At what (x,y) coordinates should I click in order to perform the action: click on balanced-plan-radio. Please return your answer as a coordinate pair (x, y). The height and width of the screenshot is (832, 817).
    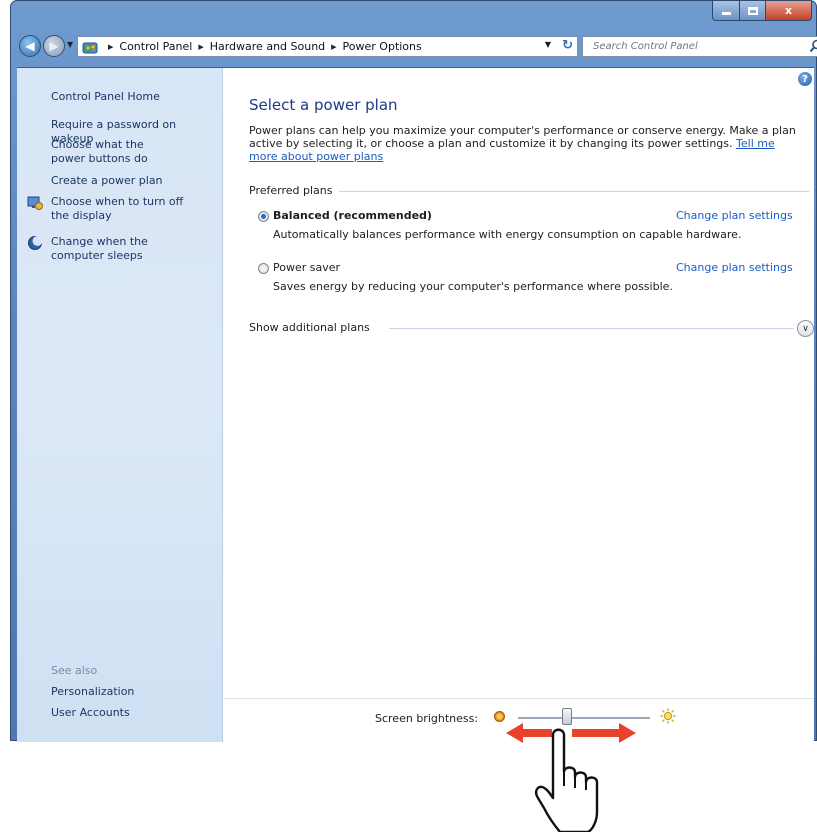
    Looking at the image, I should click on (263, 216).